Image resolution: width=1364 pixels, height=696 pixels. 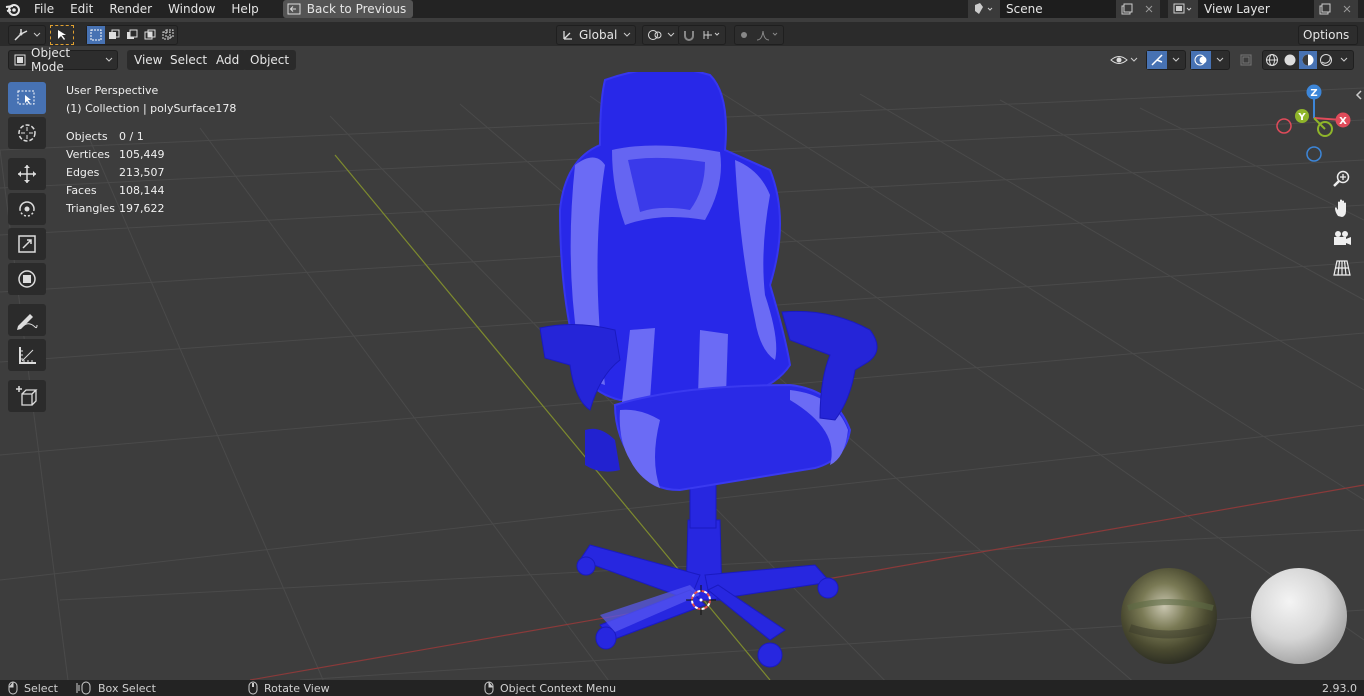 What do you see at coordinates (270, 60) in the screenshot?
I see `menu-object: Object` at bounding box center [270, 60].